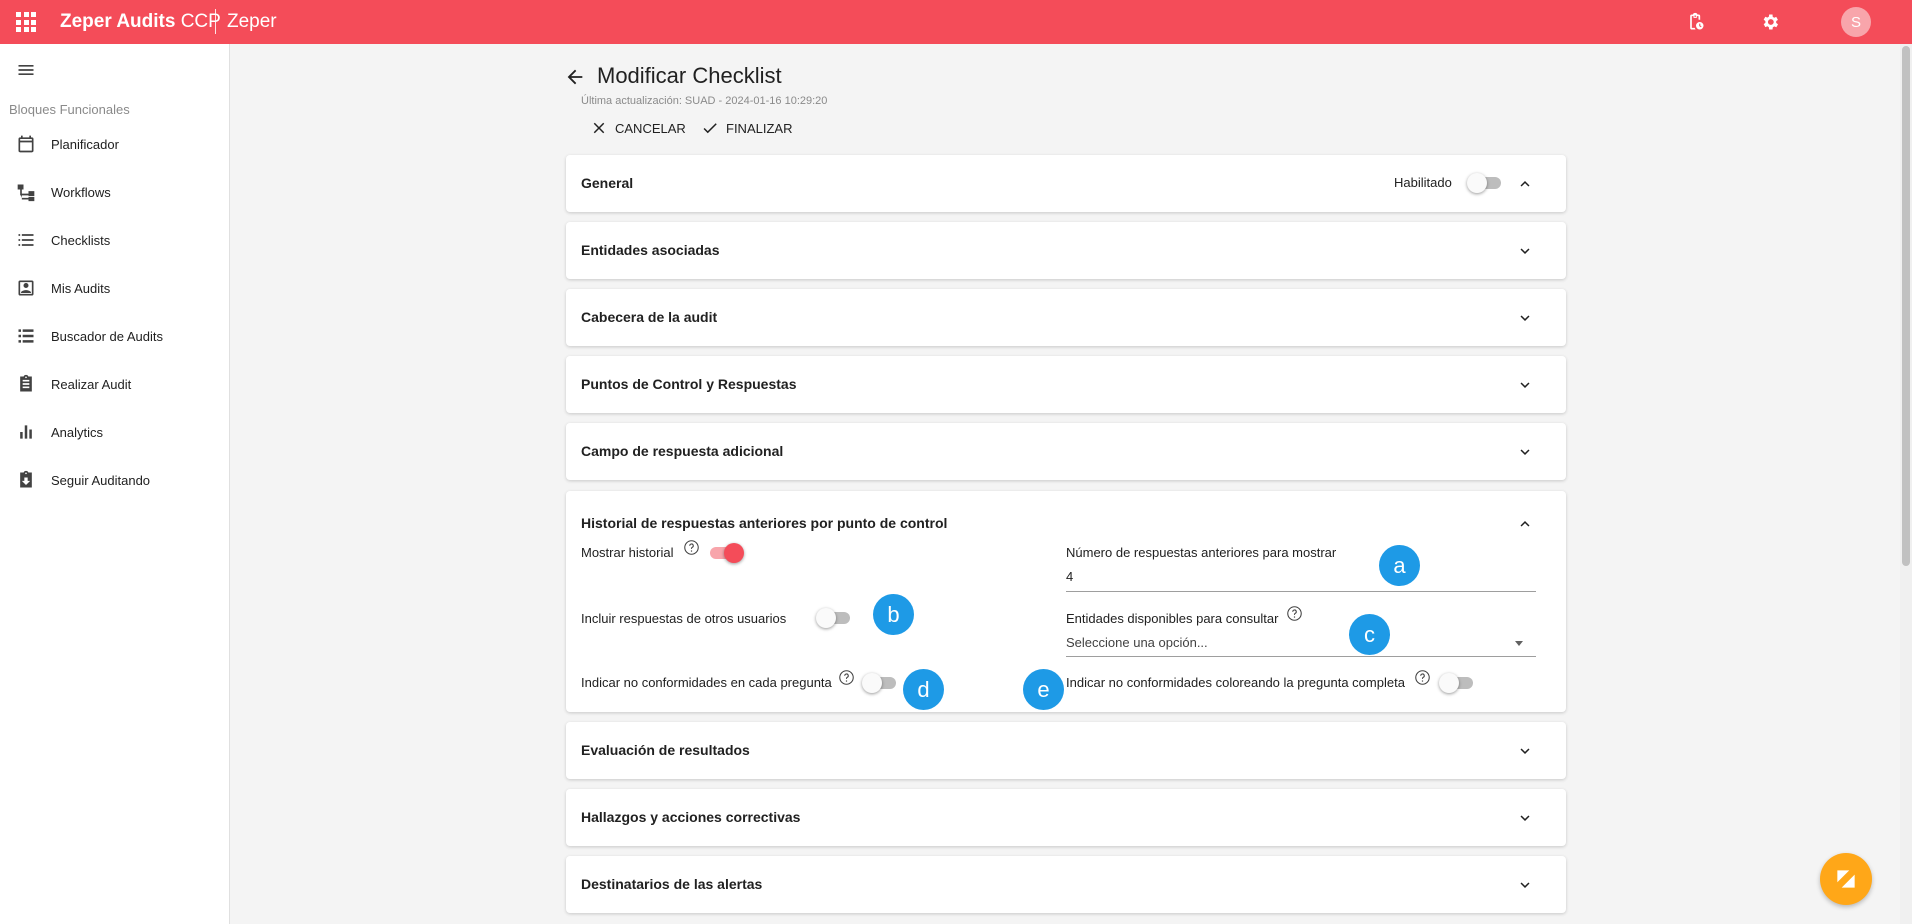 The height and width of the screenshot is (924, 1912). What do you see at coordinates (689, 384) in the screenshot?
I see `panel-title: Puntos de Control y Respuestas` at bounding box center [689, 384].